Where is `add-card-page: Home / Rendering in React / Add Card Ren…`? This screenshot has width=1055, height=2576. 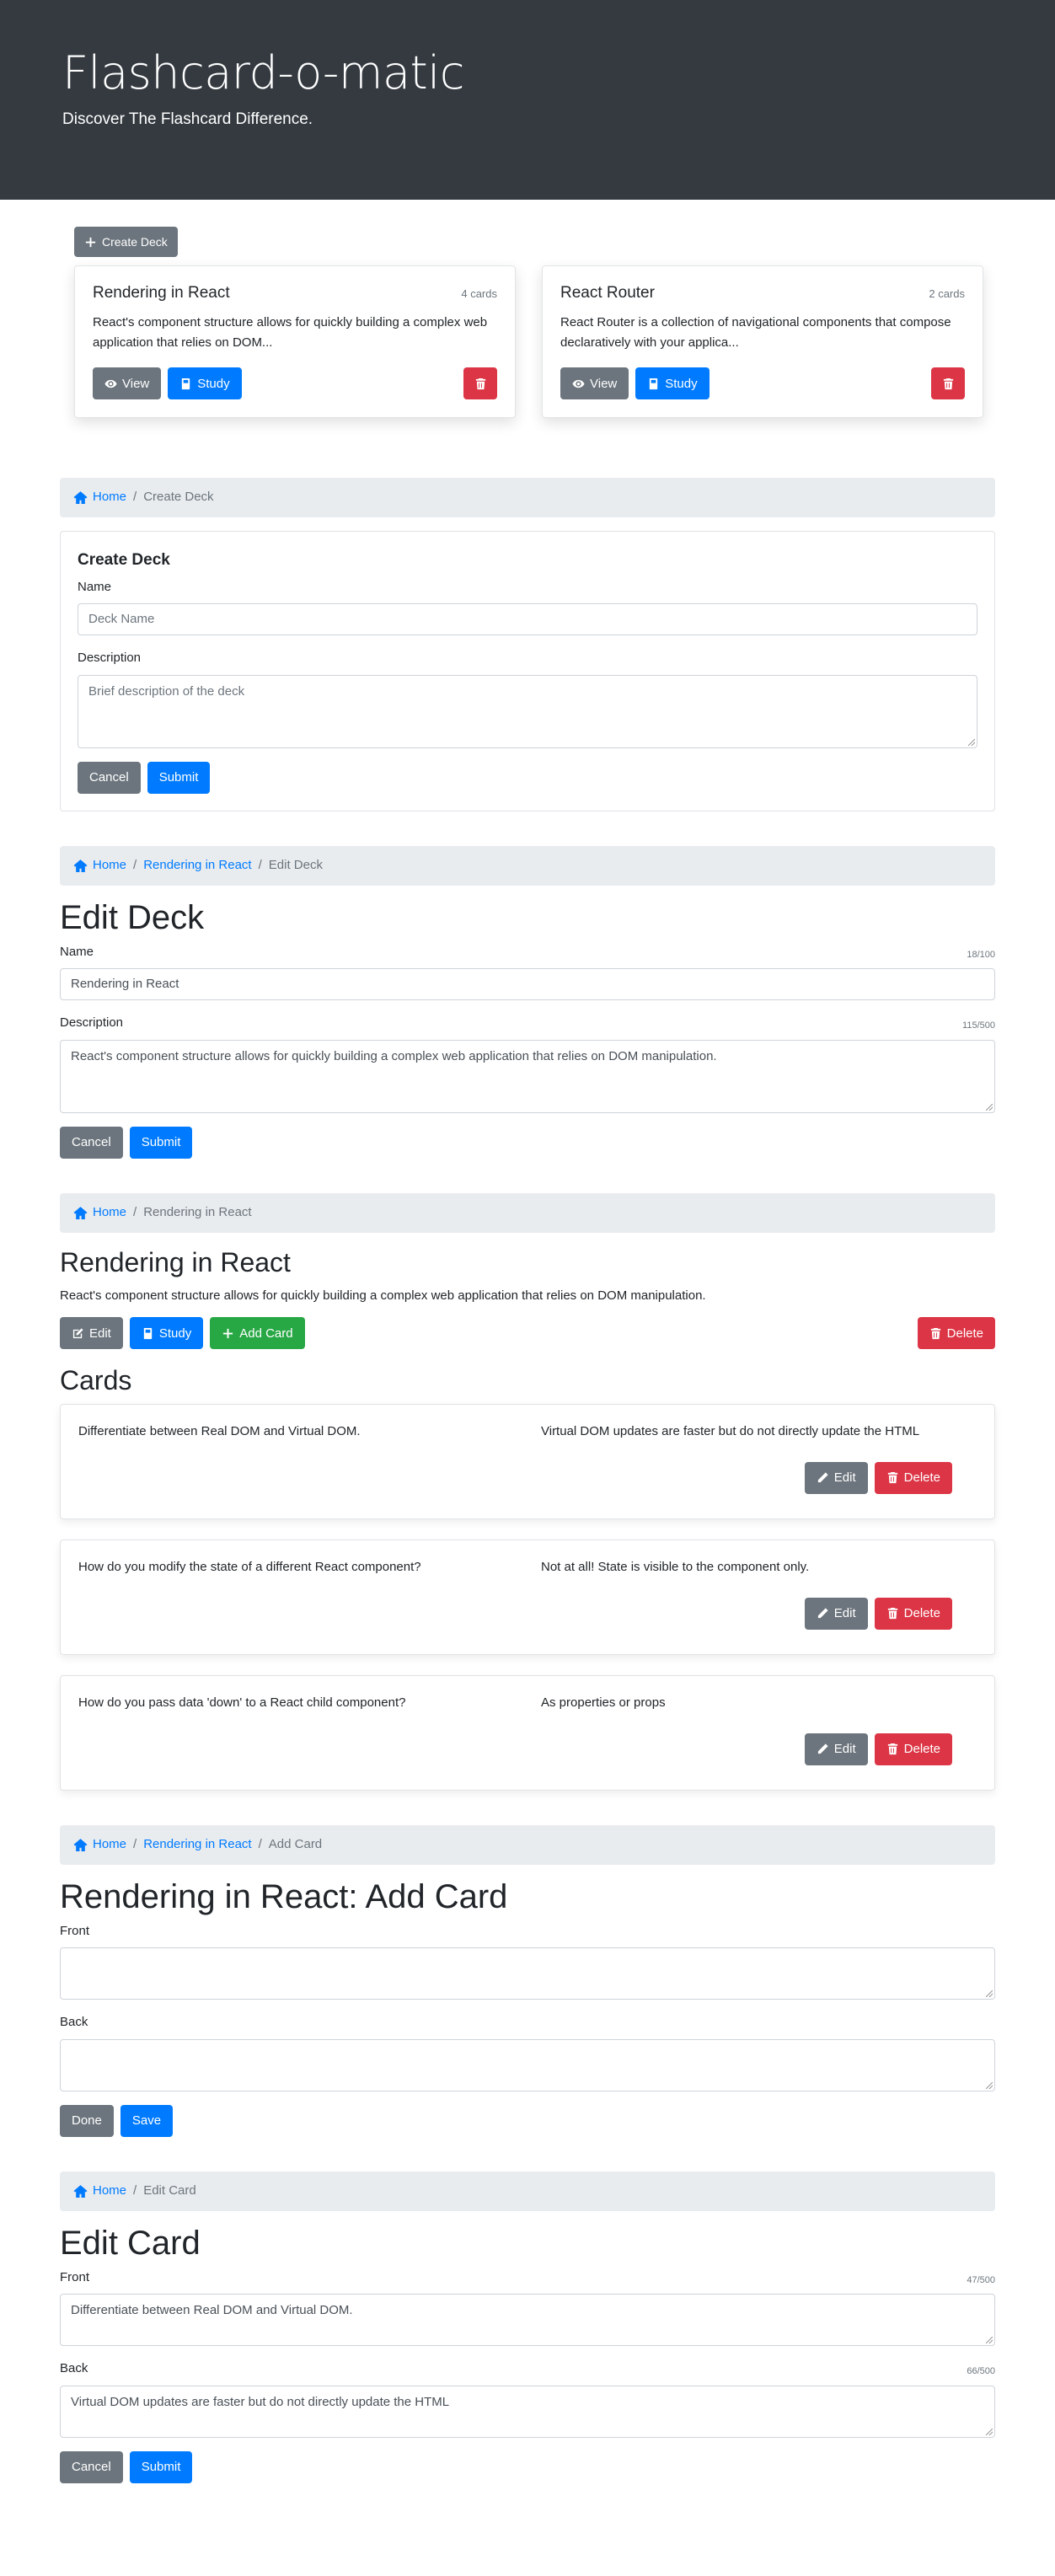
add-card-page: Home / Rendering in React / Add Card Ren… is located at coordinates (527, 1980).